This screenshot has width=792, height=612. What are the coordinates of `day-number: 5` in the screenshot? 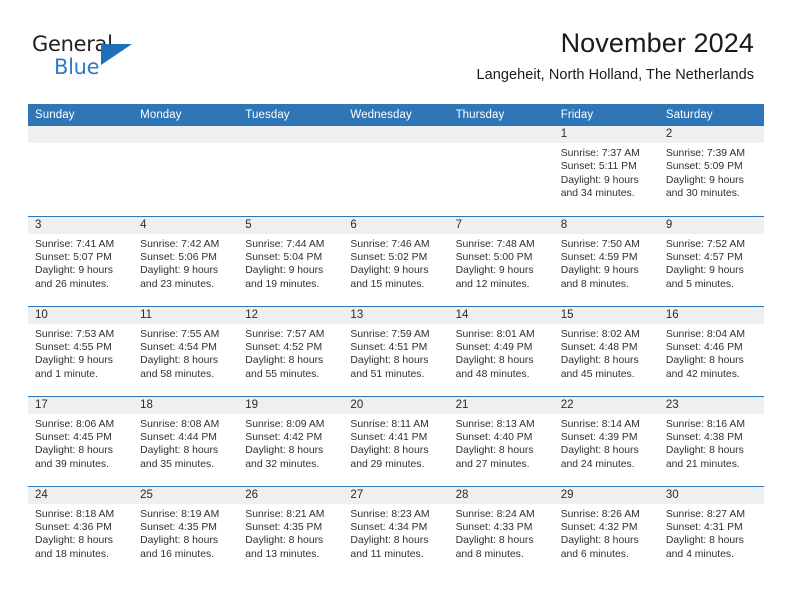 It's located at (291, 225).